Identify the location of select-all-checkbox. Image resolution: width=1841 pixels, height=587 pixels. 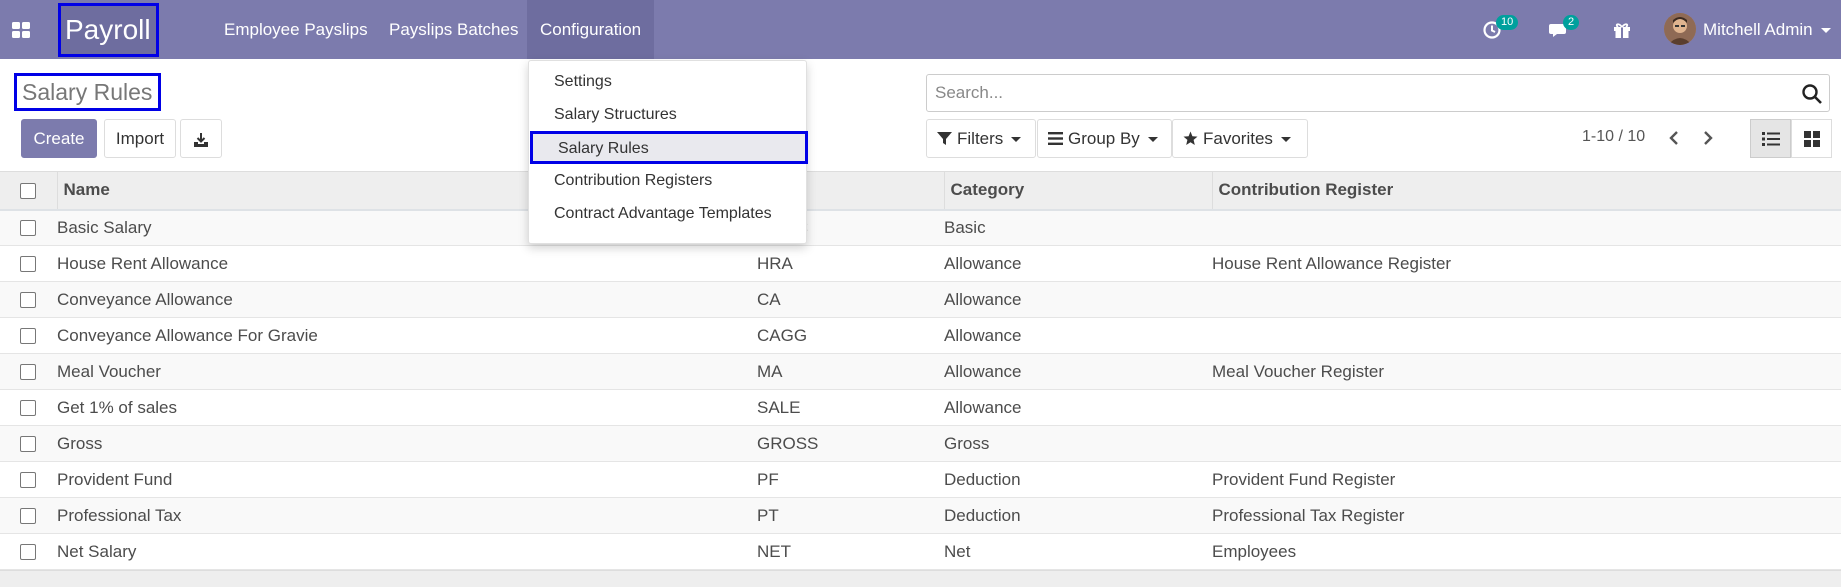
(28, 190).